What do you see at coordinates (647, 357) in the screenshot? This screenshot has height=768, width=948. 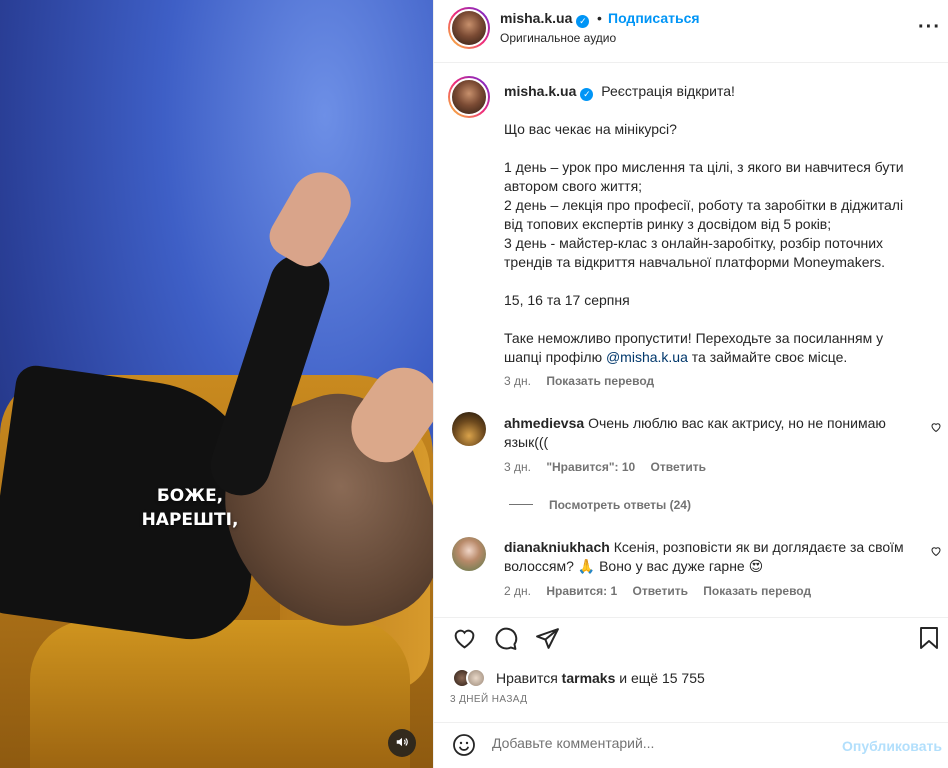 I see `profile-mention-link: @misha.k.ua` at bounding box center [647, 357].